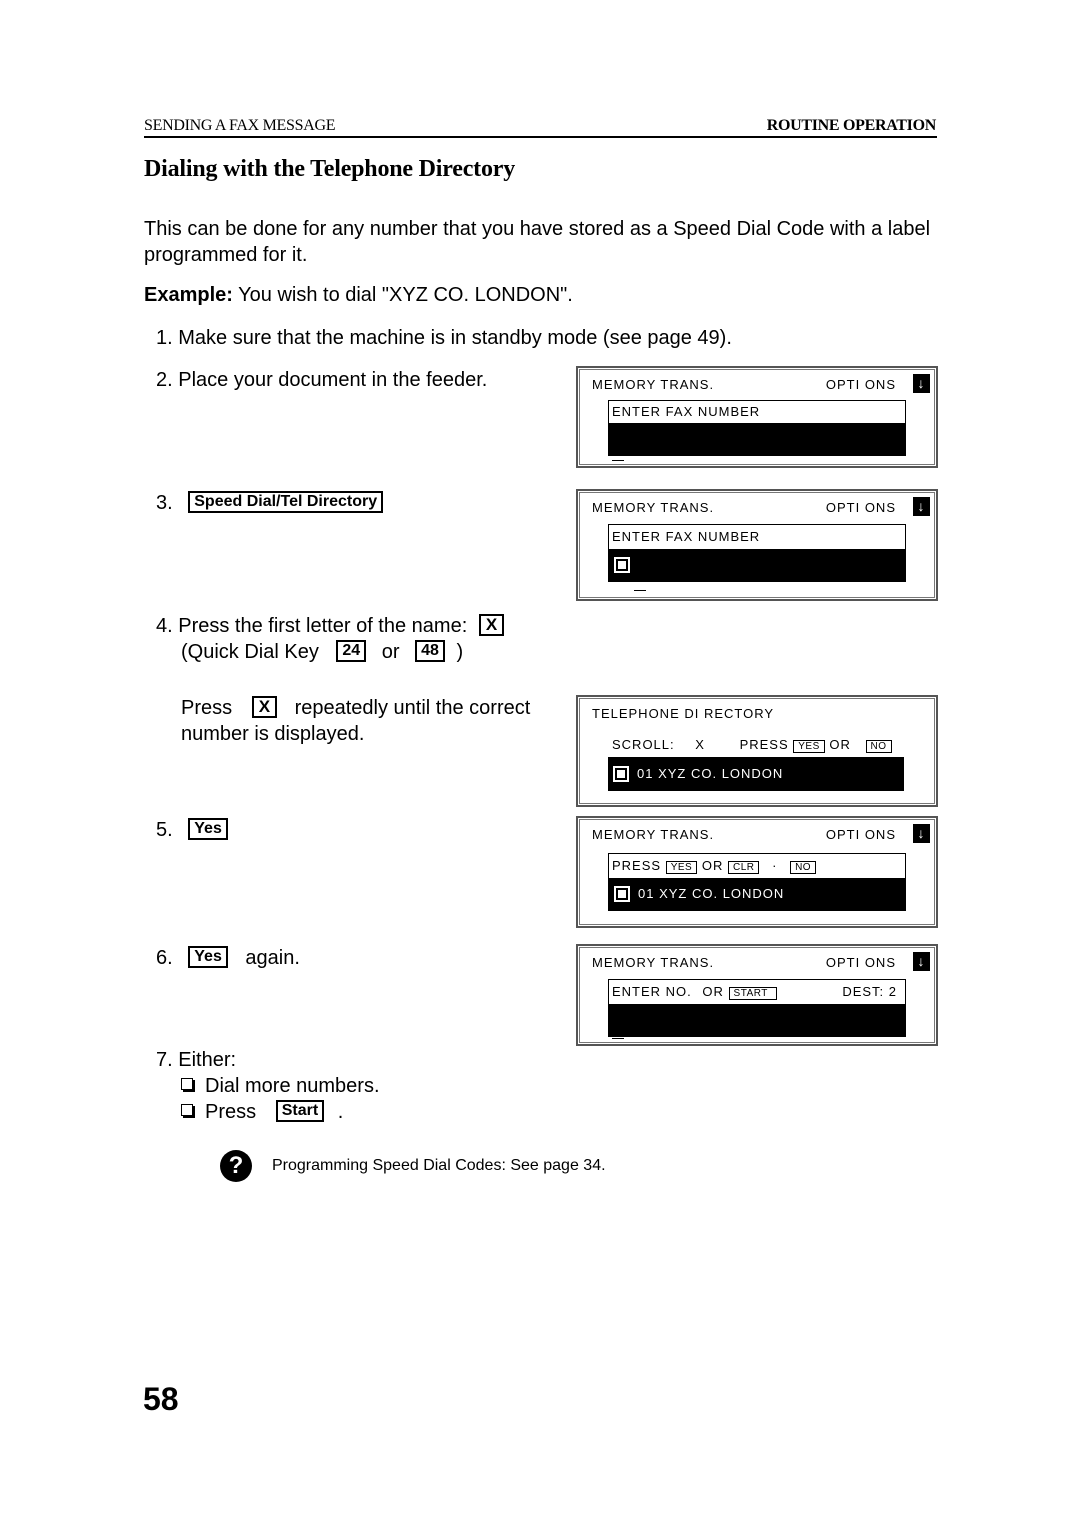 The image size is (1080, 1528). I want to click on or-text: or, so click(390, 652).